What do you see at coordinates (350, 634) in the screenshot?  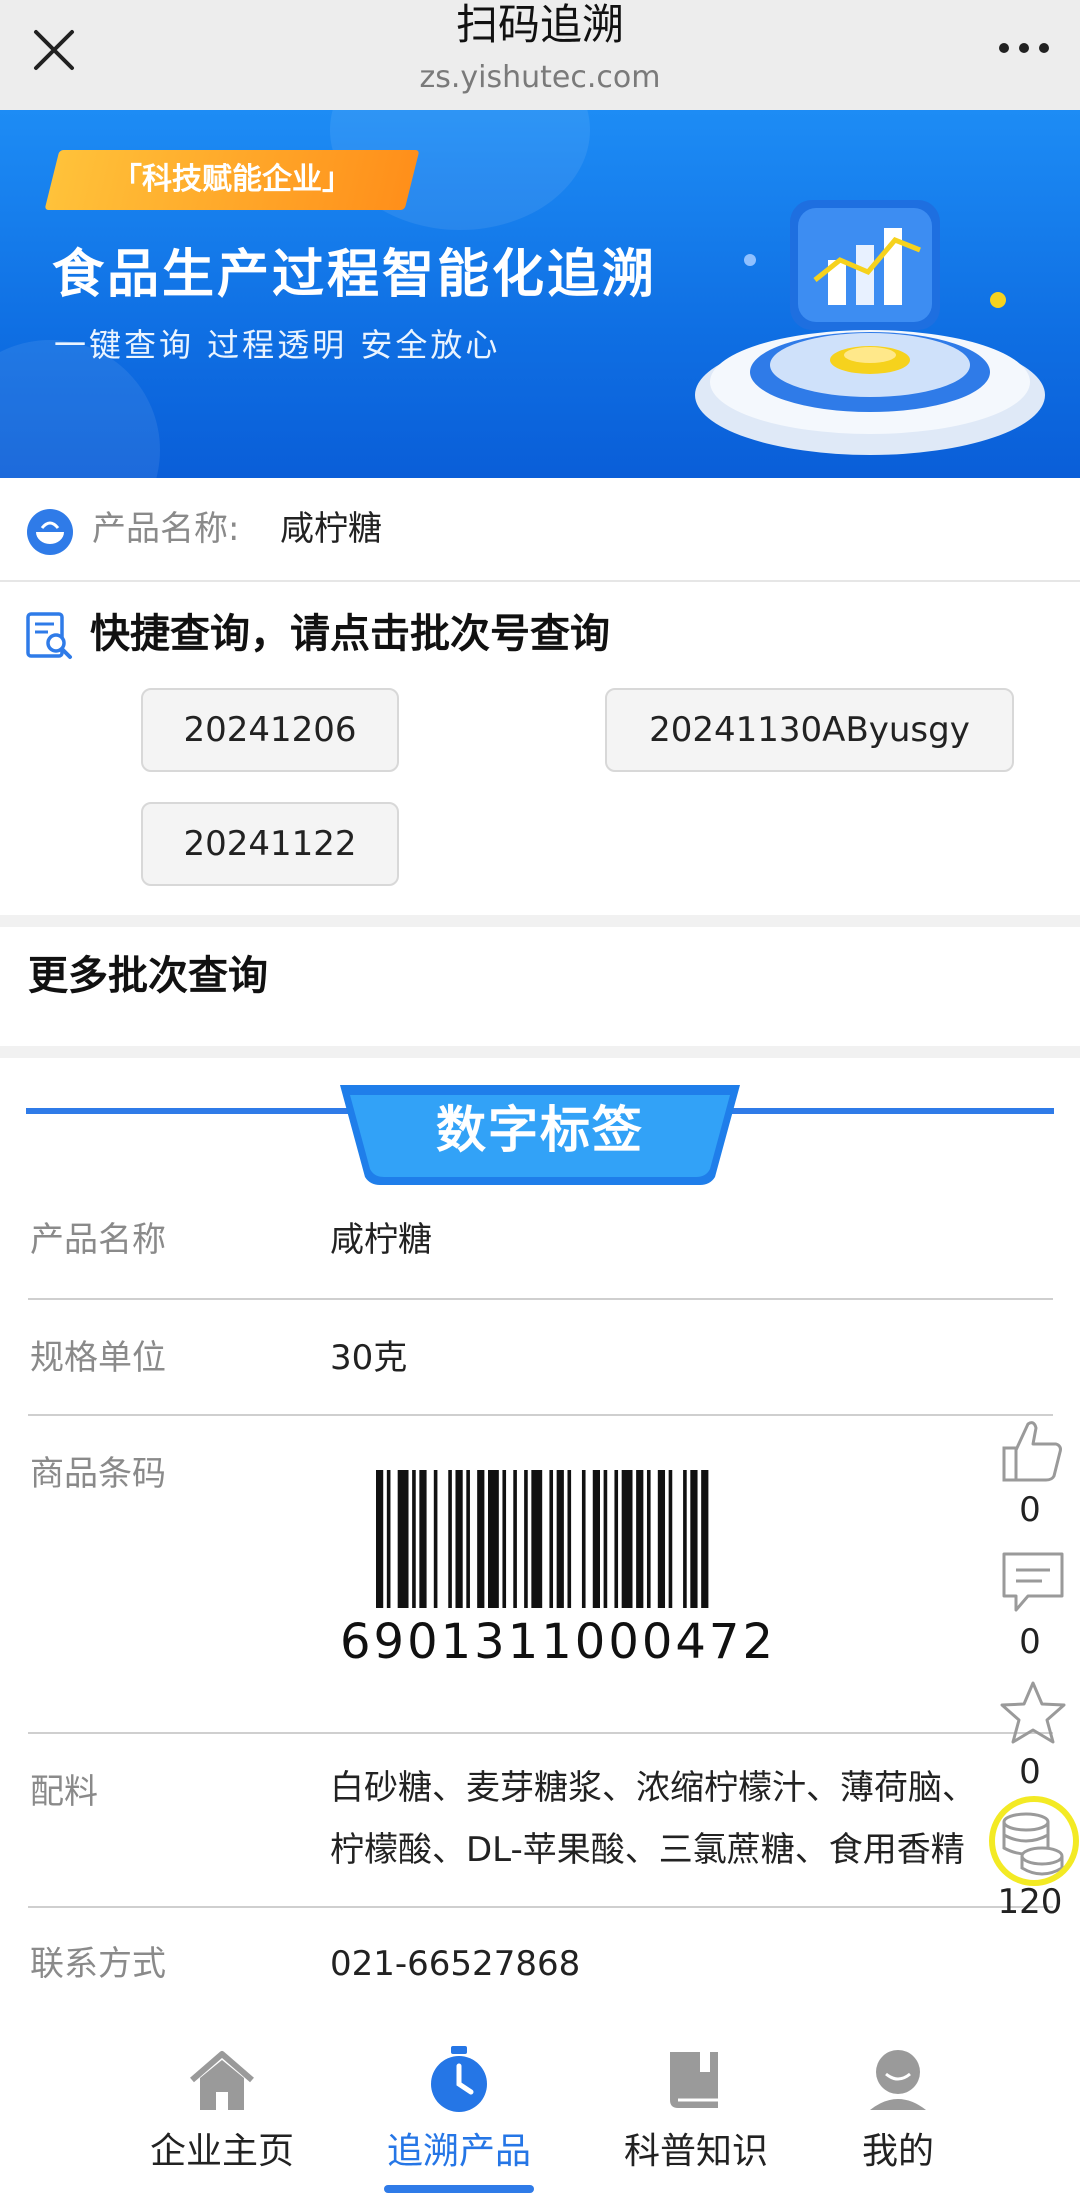 I see `quick-query-title: 快捷查询，请点击批次号查询` at bounding box center [350, 634].